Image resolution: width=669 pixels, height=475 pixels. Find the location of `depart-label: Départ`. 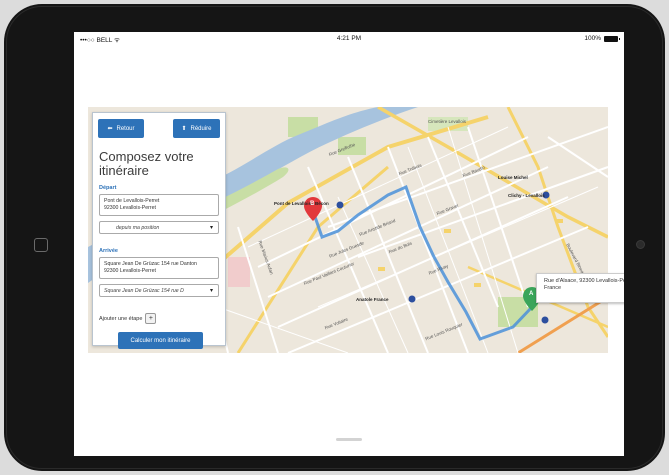

depart-label: Départ is located at coordinates (108, 188).